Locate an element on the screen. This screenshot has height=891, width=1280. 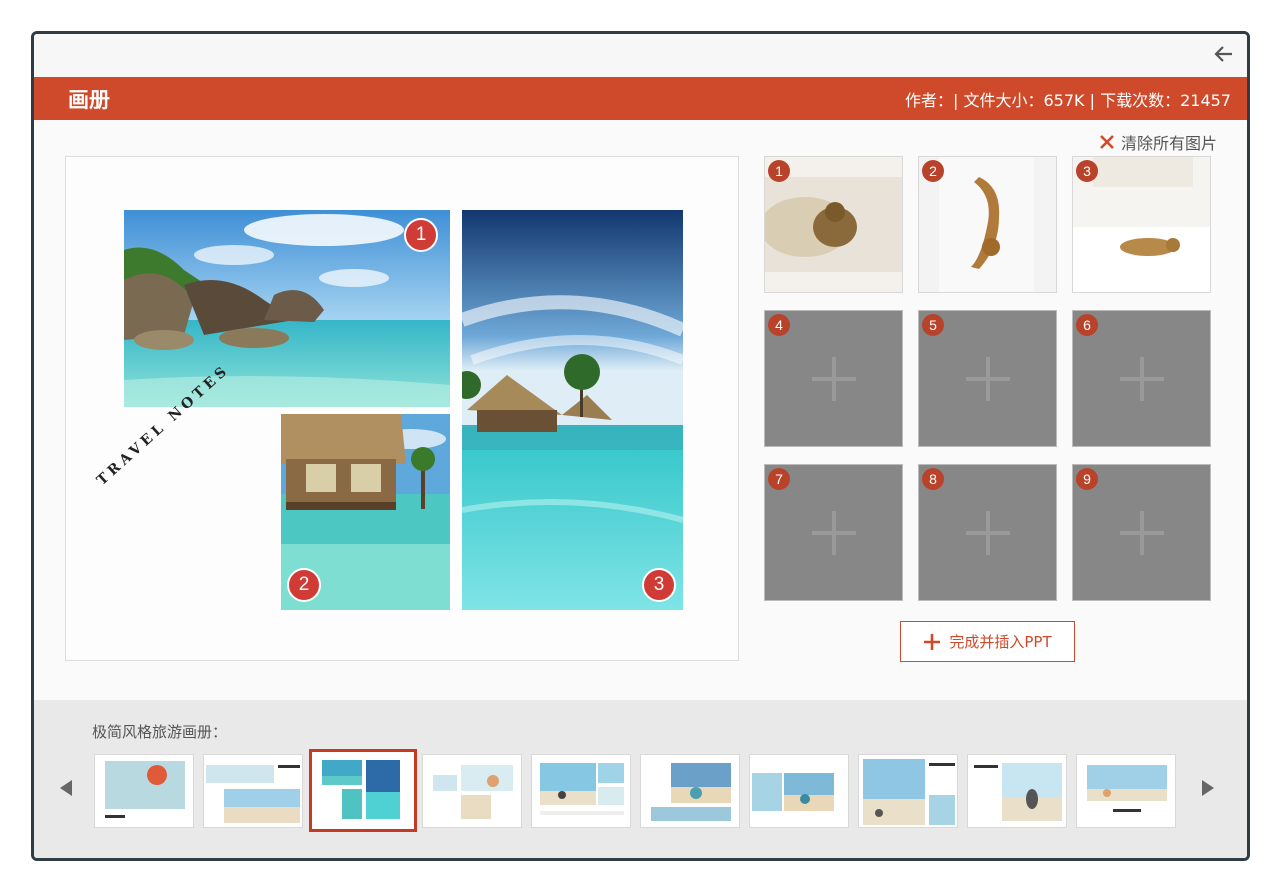
image-slot-8: 8 is located at coordinates (987, 532).